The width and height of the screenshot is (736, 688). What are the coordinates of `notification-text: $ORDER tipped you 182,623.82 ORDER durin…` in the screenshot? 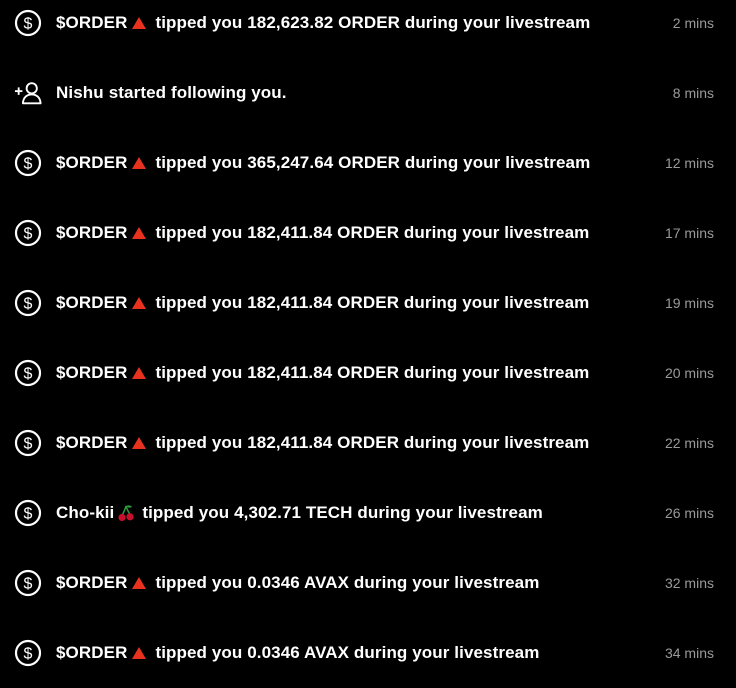 It's located at (364, 23).